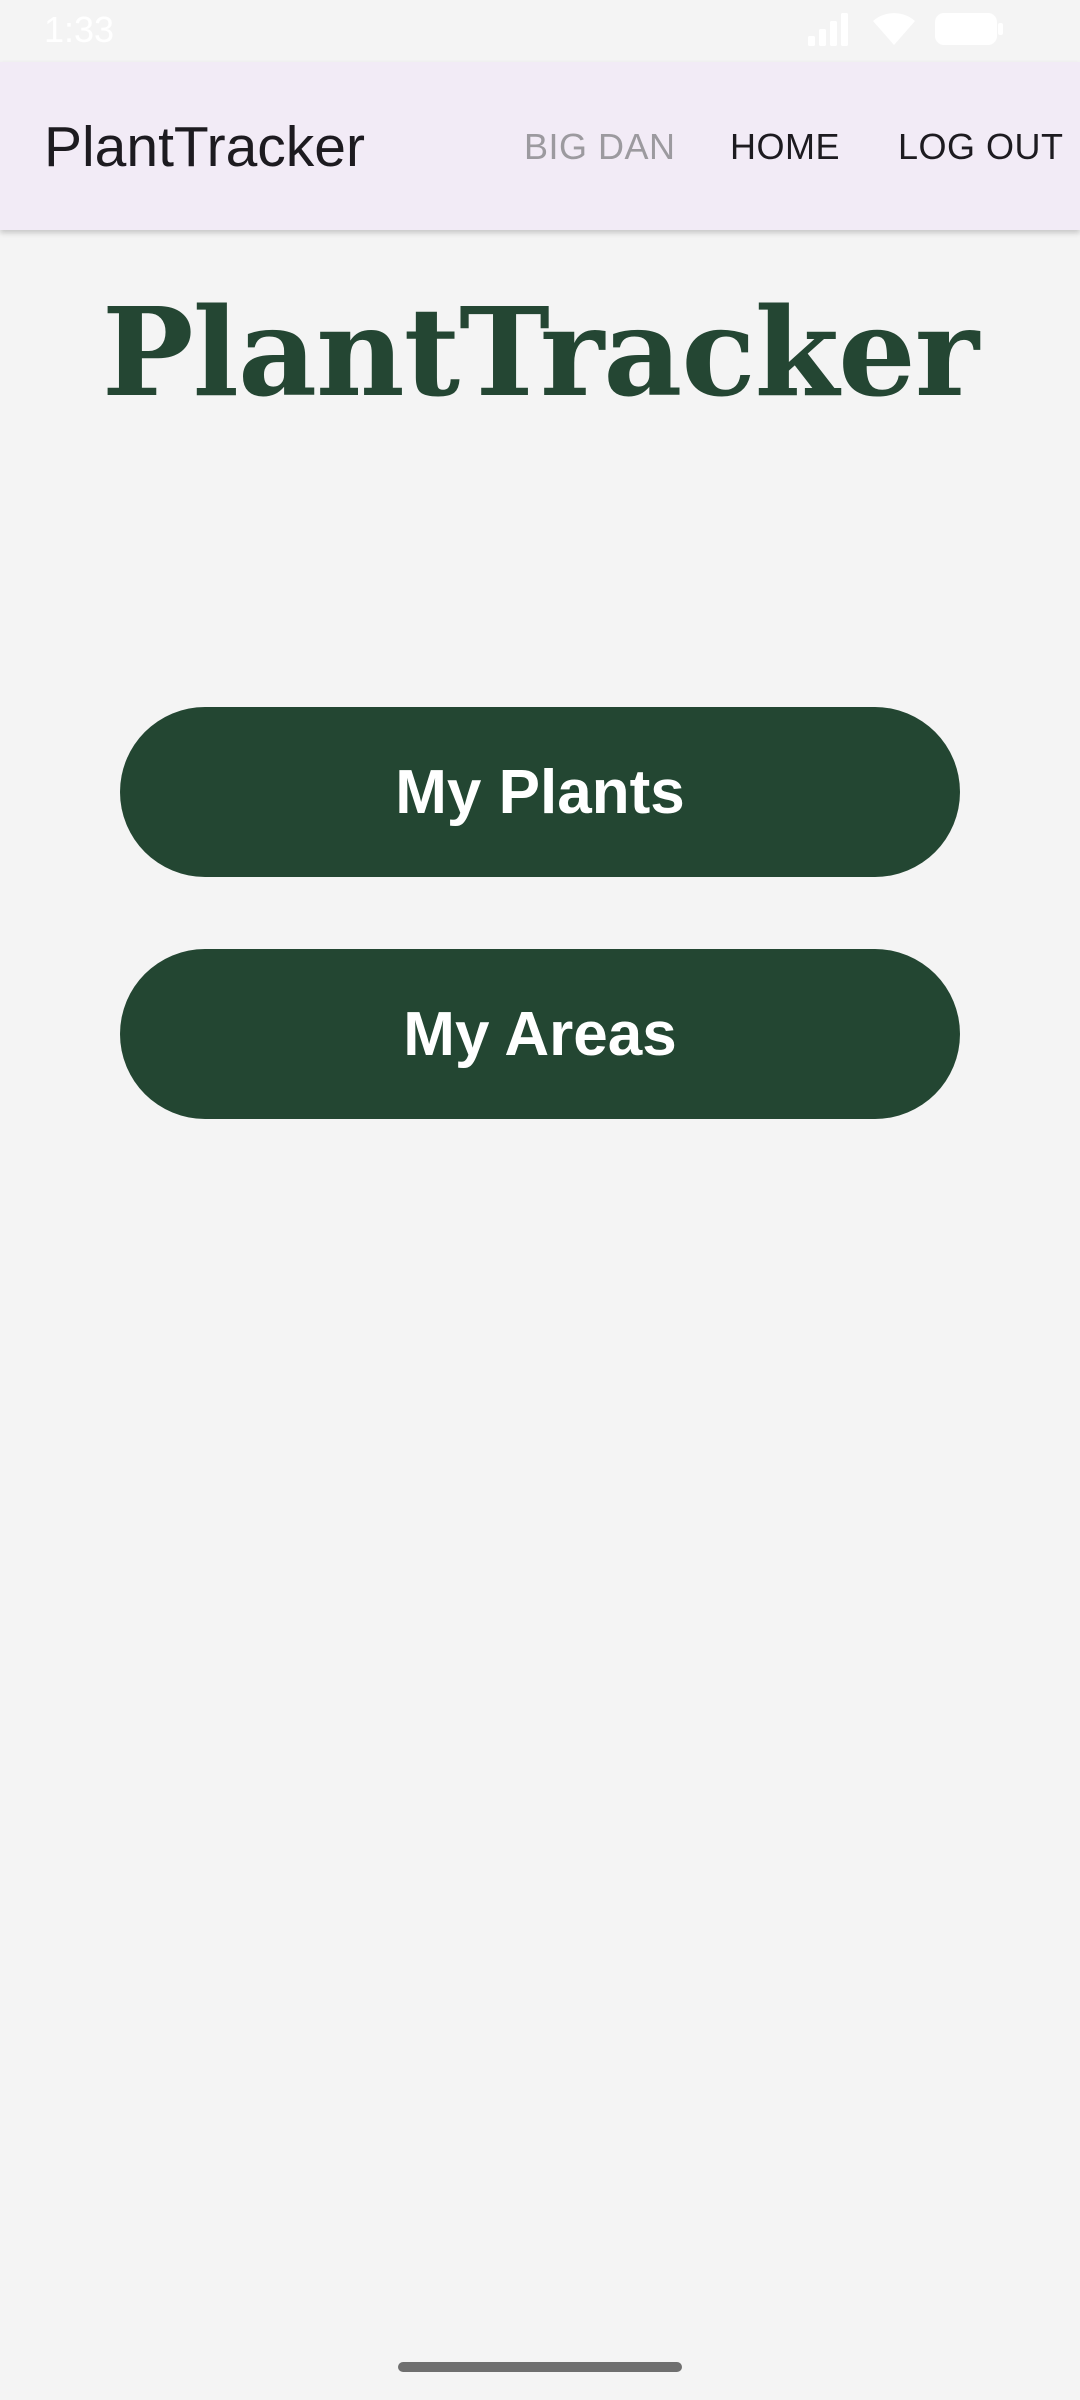 The width and height of the screenshot is (1080, 2400). I want to click on page-title: PlantTracker, so click(540, 352).